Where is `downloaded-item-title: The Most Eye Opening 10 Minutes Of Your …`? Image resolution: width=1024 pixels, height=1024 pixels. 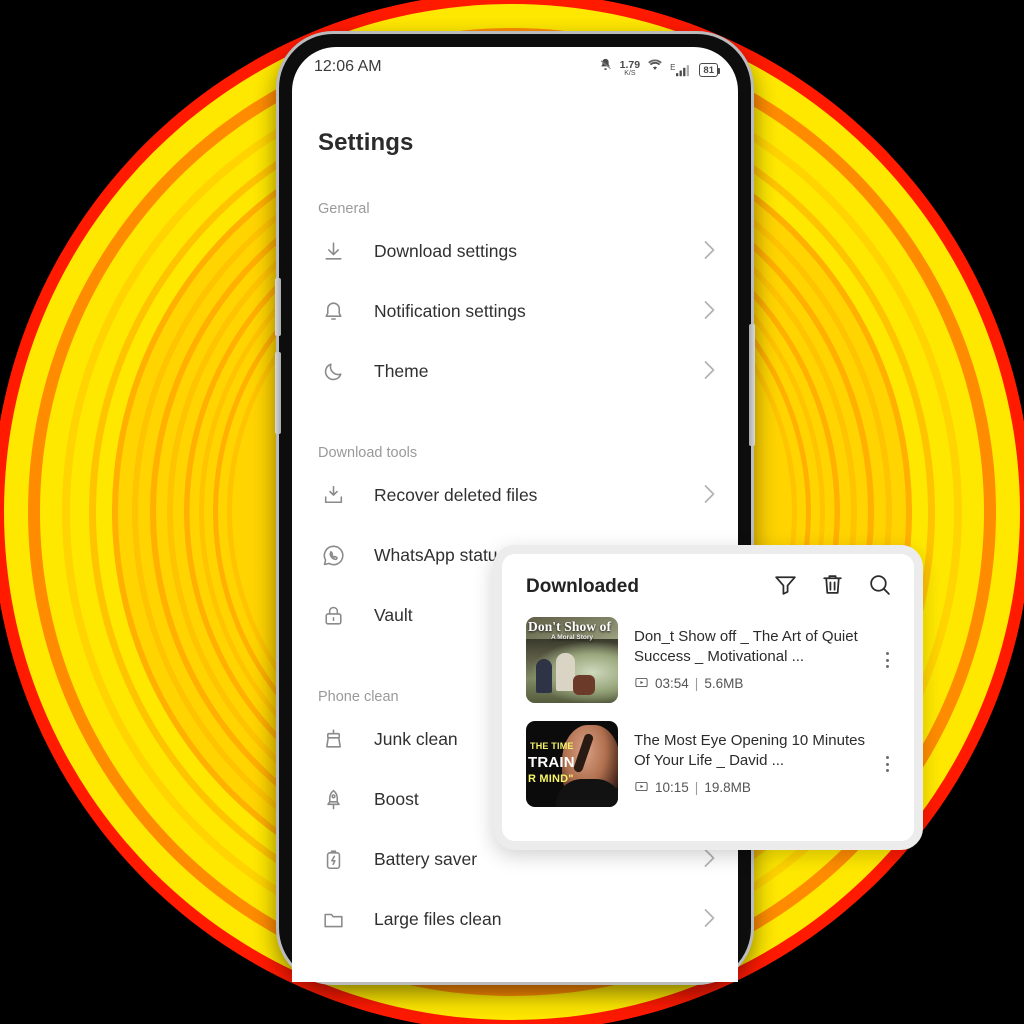
downloaded-item-title: The Most Eye Opening 10 Minutes Of Your … is located at coordinates (749, 750).